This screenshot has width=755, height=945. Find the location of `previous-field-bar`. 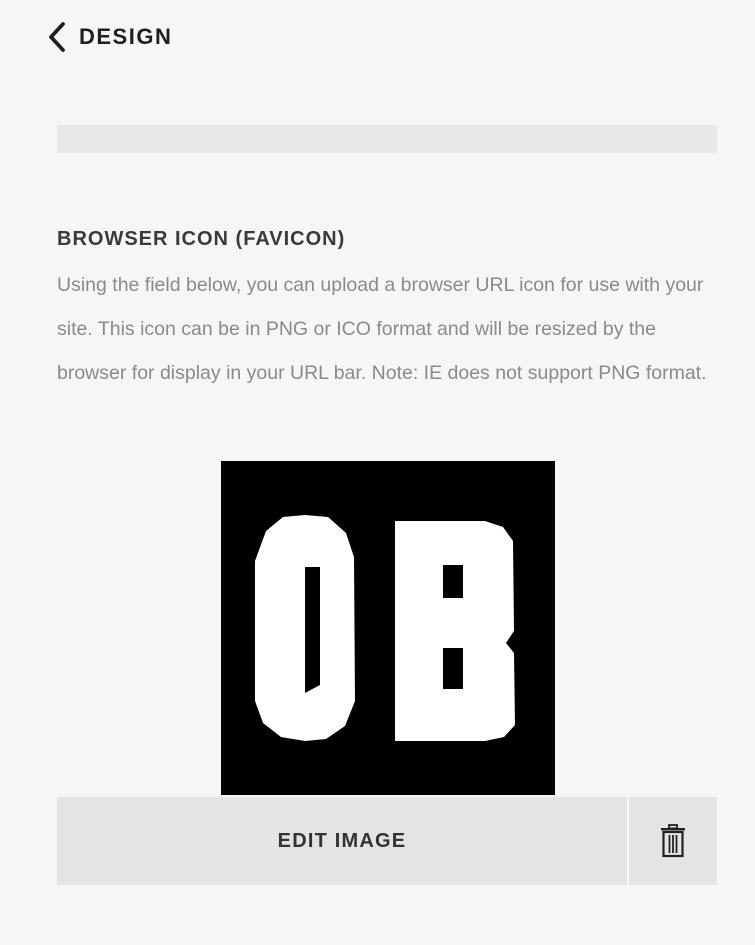

previous-field-bar is located at coordinates (387, 139).